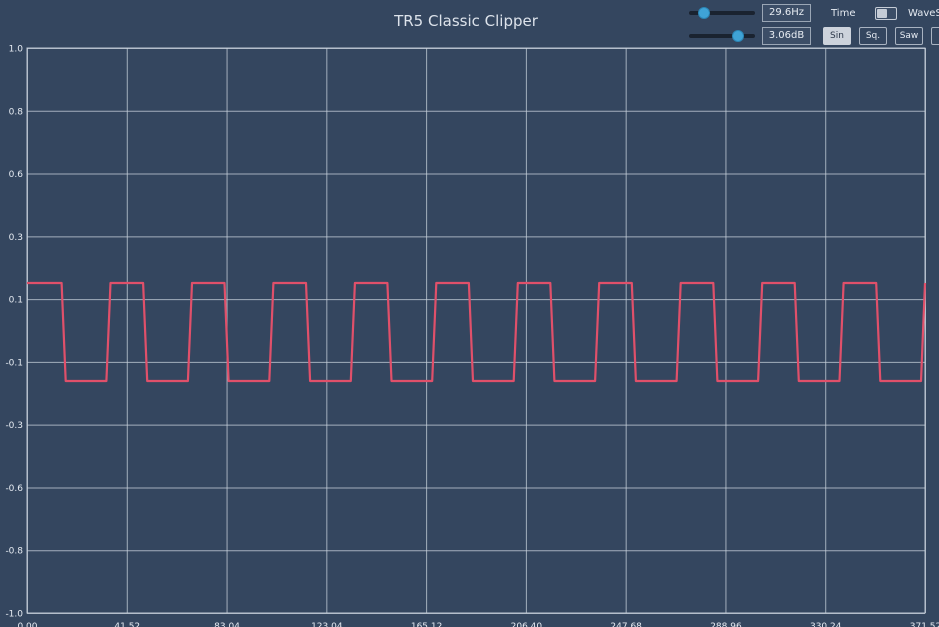 The image size is (939, 627). What do you see at coordinates (16, 301) in the screenshot?
I see `y-tick-label: 0.1` at bounding box center [16, 301].